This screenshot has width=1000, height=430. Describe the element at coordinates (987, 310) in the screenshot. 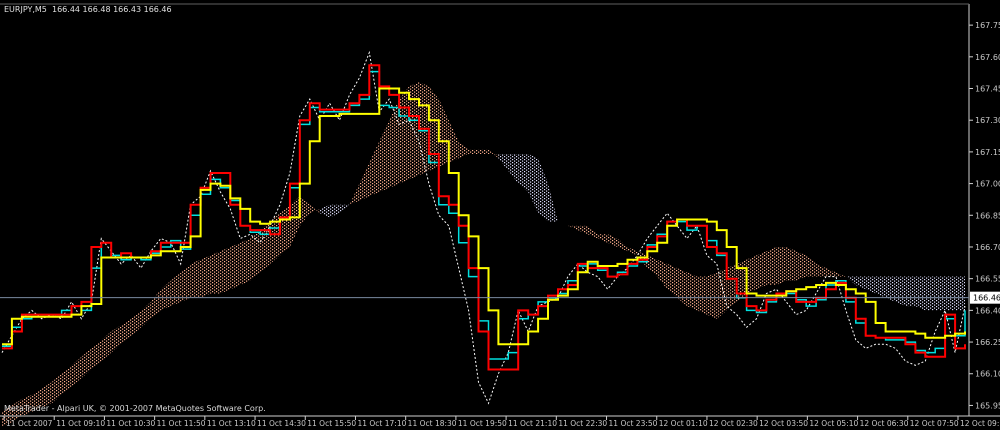

I see `y-tick-label: 166.40` at that location.